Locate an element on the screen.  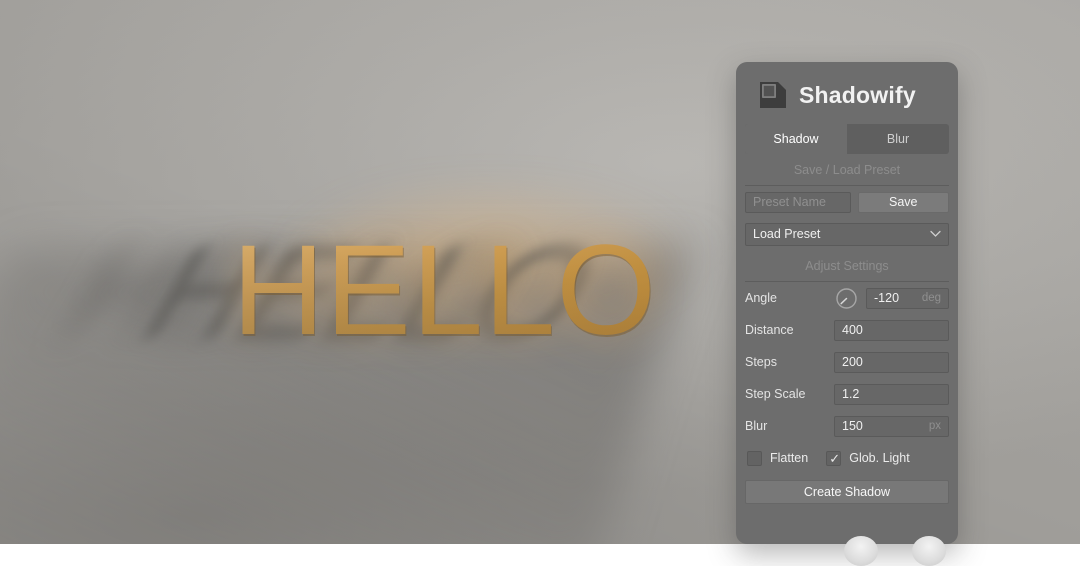
checkbox-flatten is located at coordinates (754, 458).